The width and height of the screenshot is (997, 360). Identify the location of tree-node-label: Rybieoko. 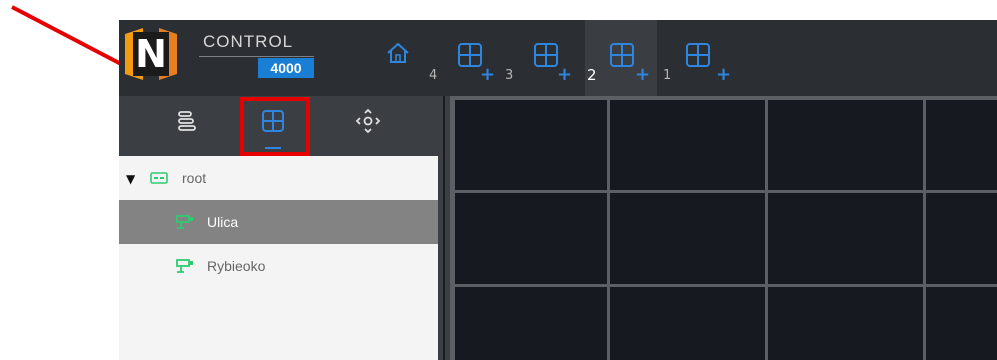
(236, 266).